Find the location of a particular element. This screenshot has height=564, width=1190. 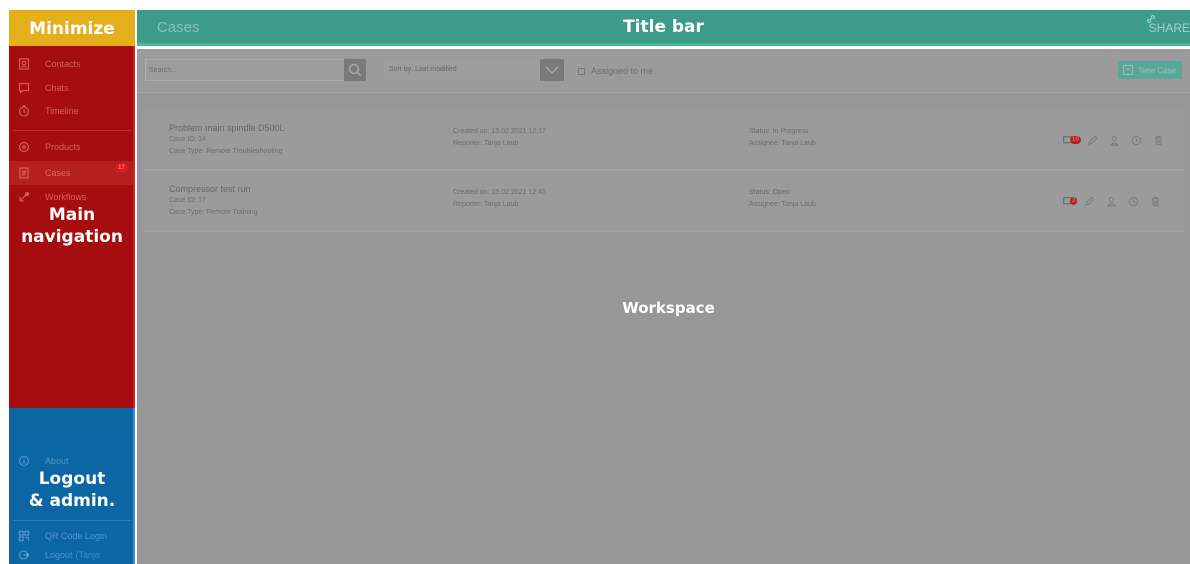

case-chat-button: 2 is located at coordinates (1070, 201).